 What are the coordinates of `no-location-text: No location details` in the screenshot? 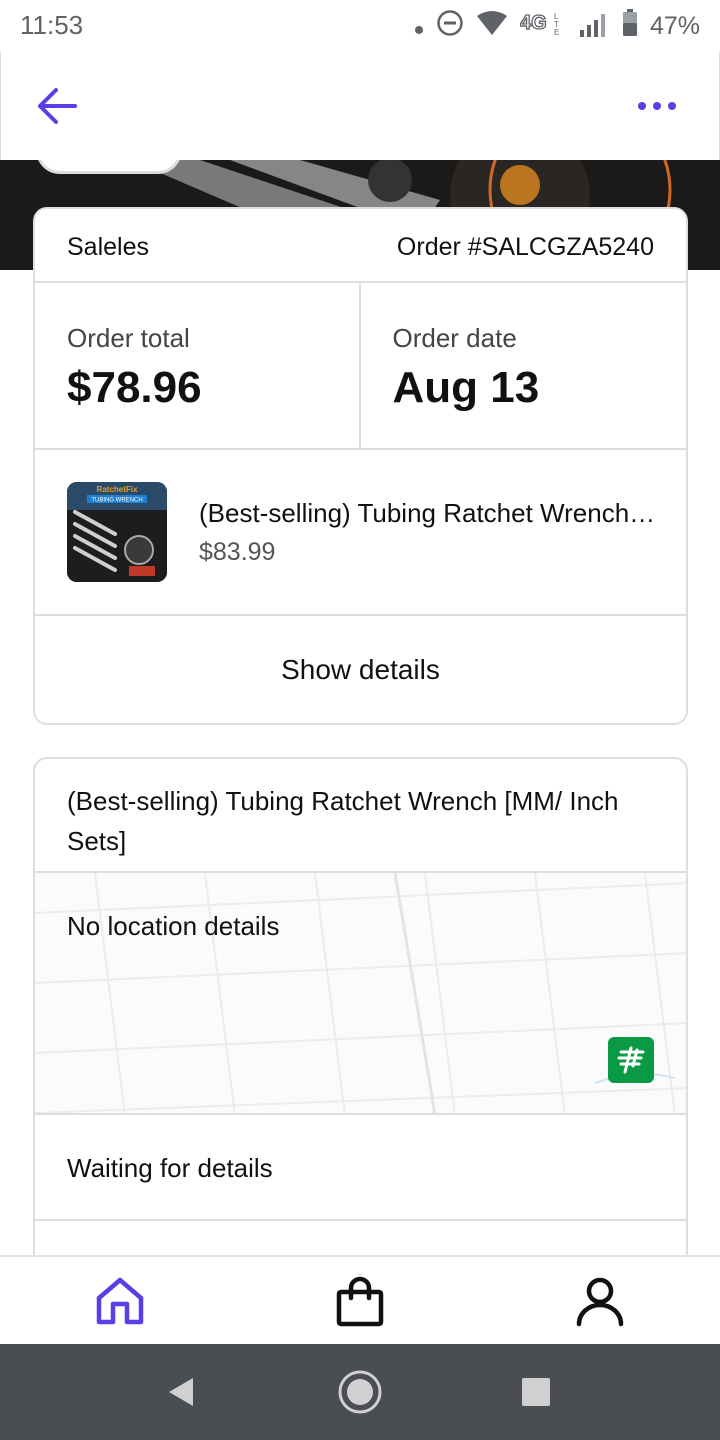 It's located at (173, 926).